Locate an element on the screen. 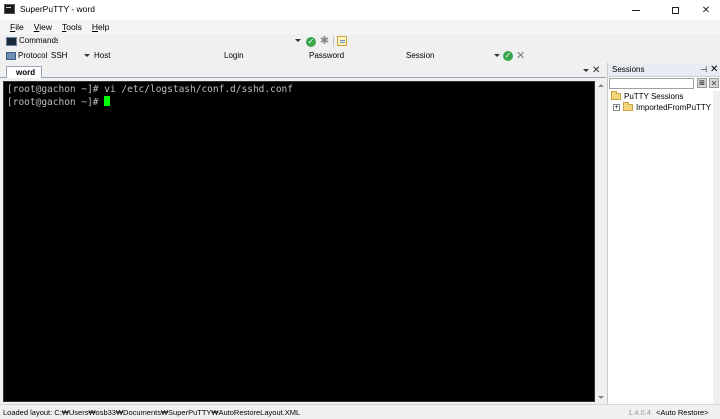  close-window-button: ✕ is located at coordinates (705, 10).